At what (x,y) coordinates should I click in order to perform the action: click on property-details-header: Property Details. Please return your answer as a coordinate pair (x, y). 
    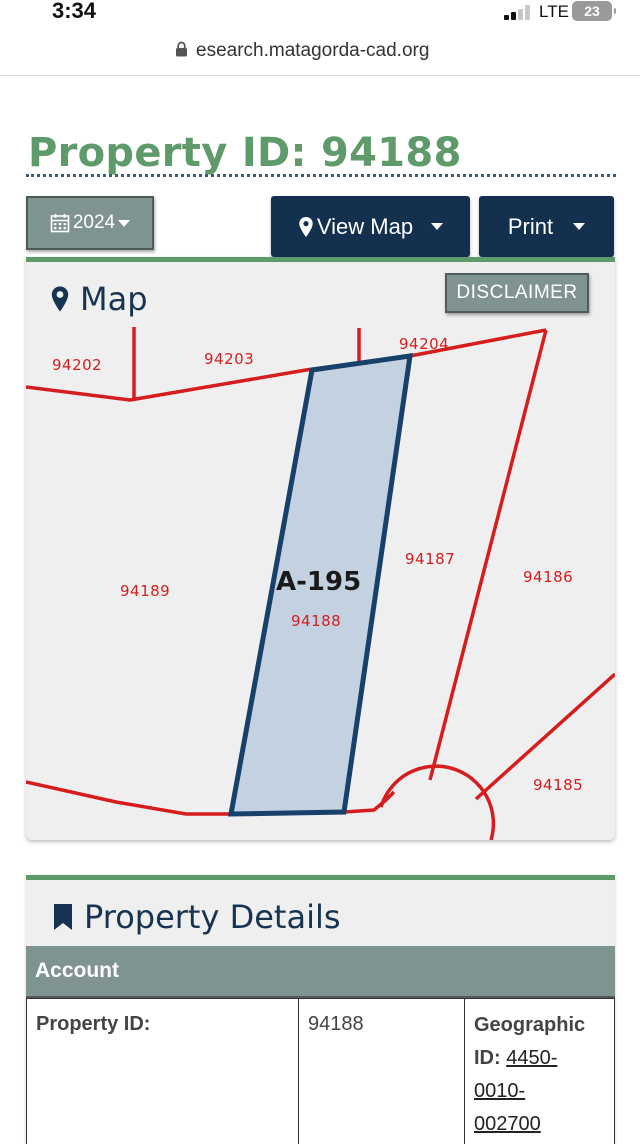
    Looking at the image, I should click on (320, 913).